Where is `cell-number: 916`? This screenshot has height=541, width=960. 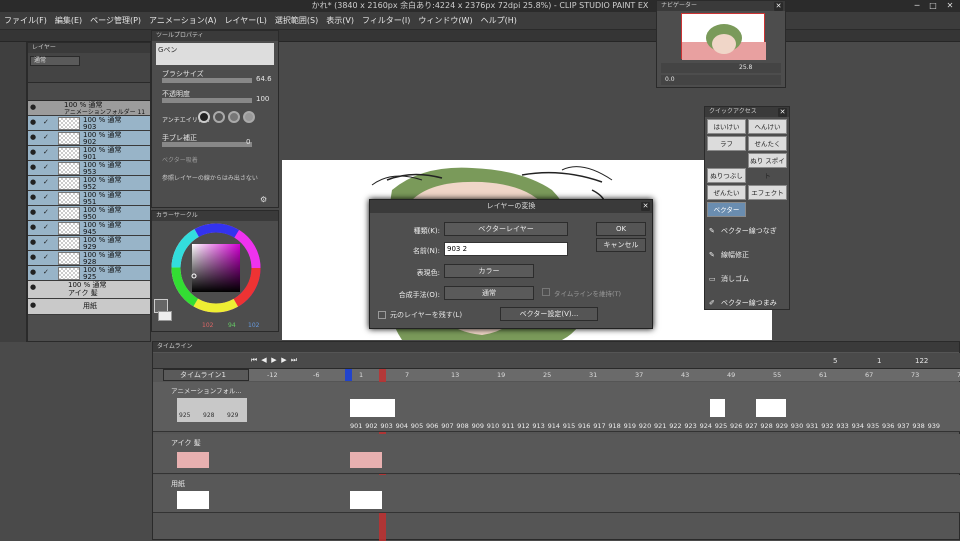 cell-number: 916 is located at coordinates (584, 426).